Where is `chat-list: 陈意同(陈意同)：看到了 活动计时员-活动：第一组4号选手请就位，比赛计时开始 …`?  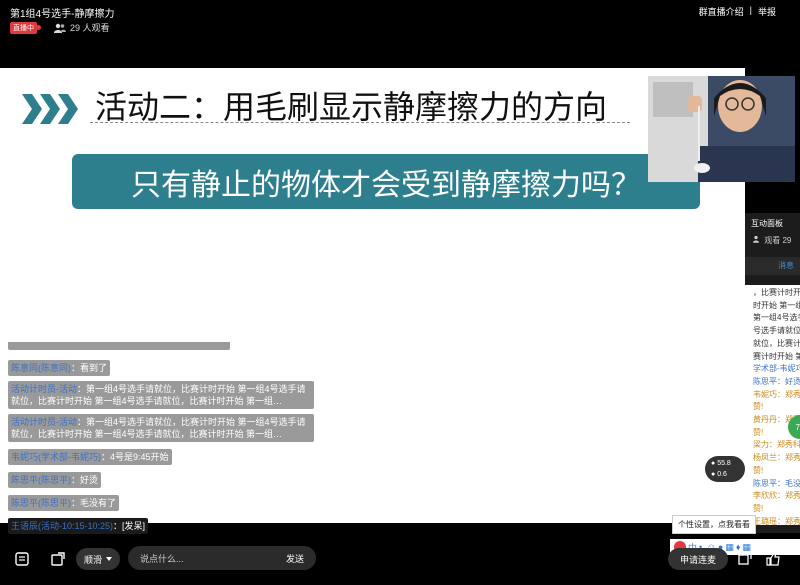 chat-list: 陈意同(陈意同)：看到了 活动计时员-活动：第一组4号选手请就位，比赛计时开始 … is located at coordinates (173, 440).